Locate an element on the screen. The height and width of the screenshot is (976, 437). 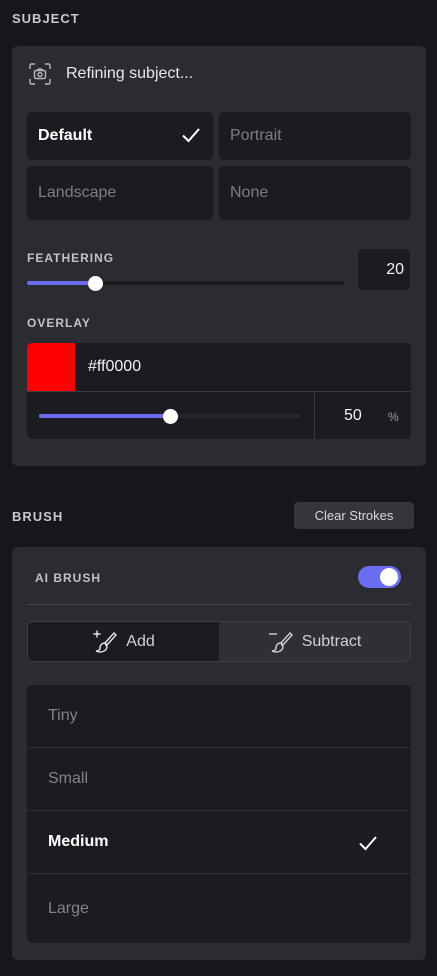
overlay-divider is located at coordinates (219, 391).